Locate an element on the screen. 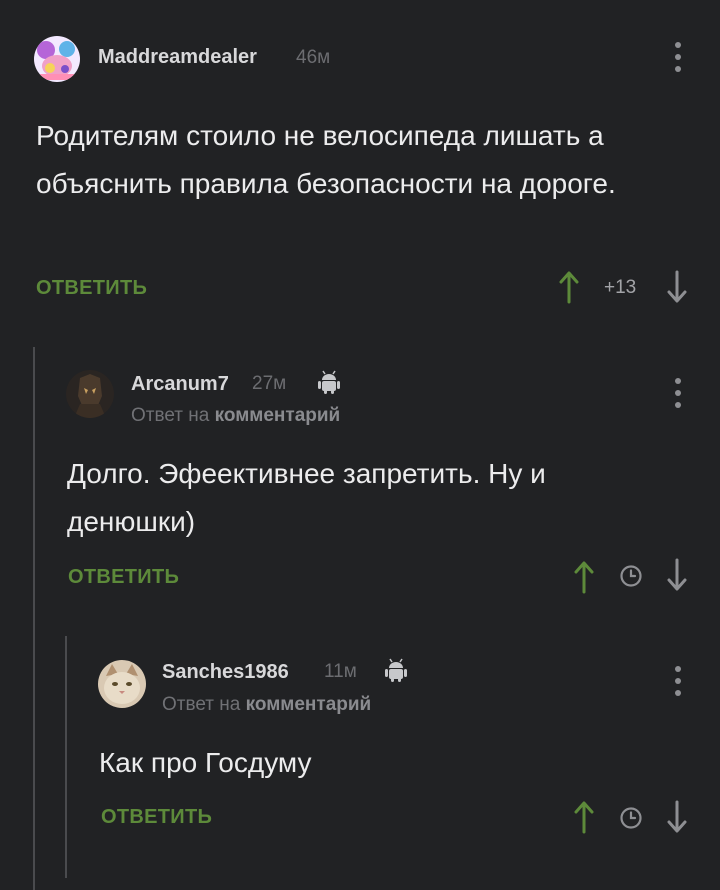 The width and height of the screenshot is (720, 890). comment-time: 11м is located at coordinates (340, 671).